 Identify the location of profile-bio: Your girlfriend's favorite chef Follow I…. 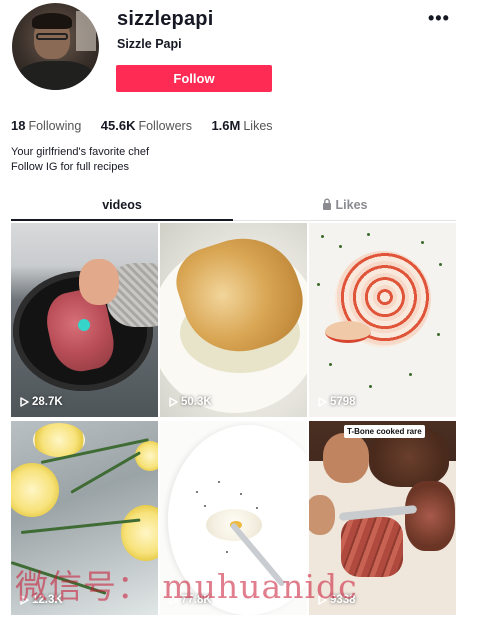
(80, 160).